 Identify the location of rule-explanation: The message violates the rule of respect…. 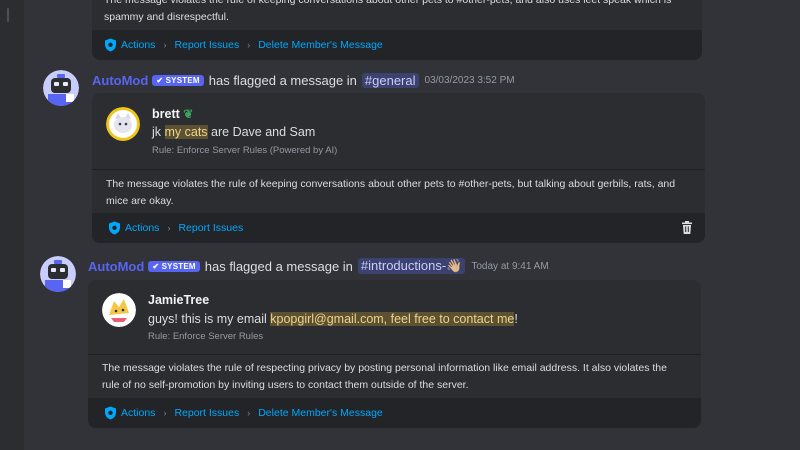
(394, 378).